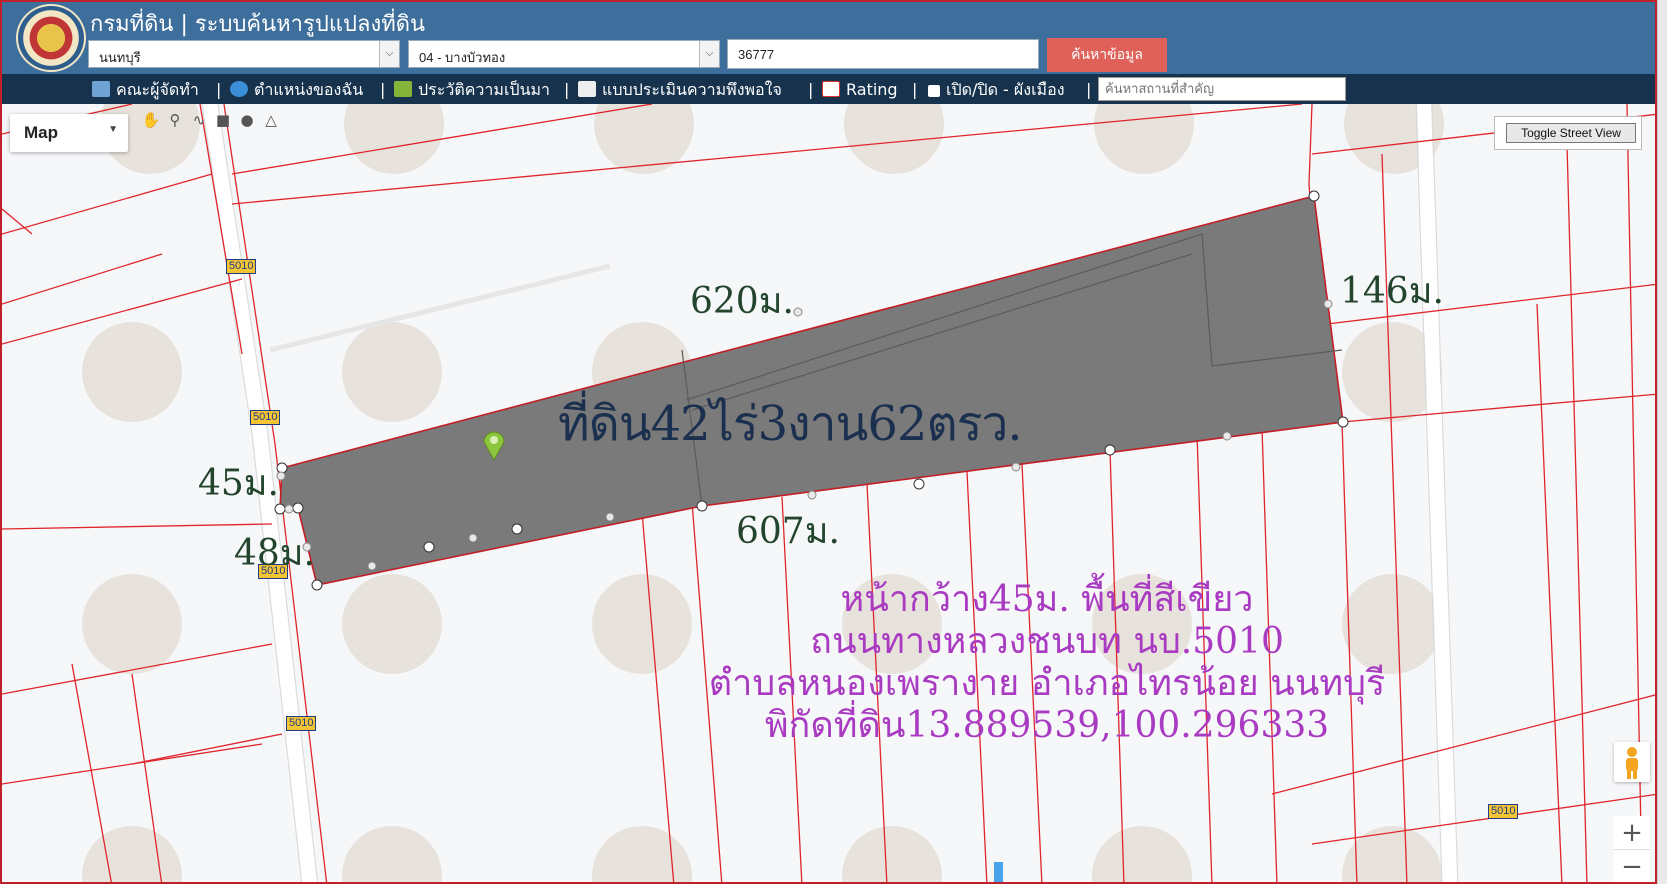 The image size is (1667, 884). I want to click on gift-icon, so click(101, 89).